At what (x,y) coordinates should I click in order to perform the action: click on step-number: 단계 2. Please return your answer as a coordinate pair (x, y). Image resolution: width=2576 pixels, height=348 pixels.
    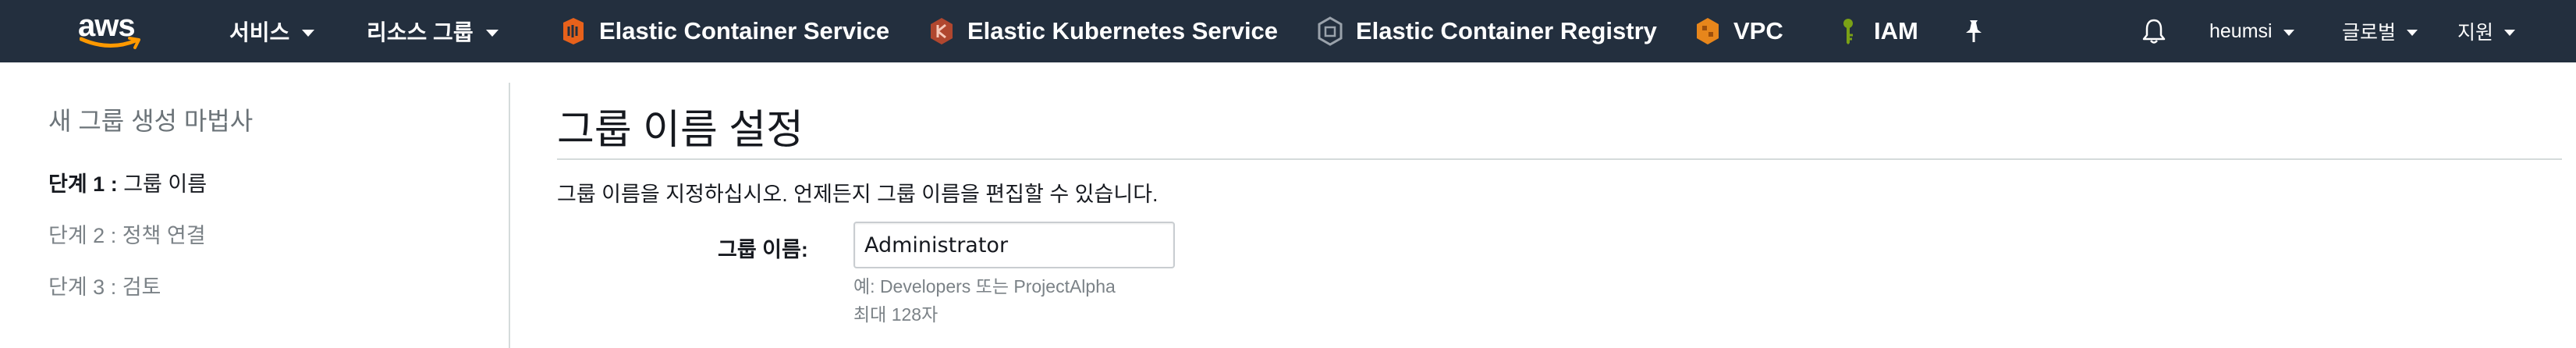
    Looking at the image, I should click on (76, 235).